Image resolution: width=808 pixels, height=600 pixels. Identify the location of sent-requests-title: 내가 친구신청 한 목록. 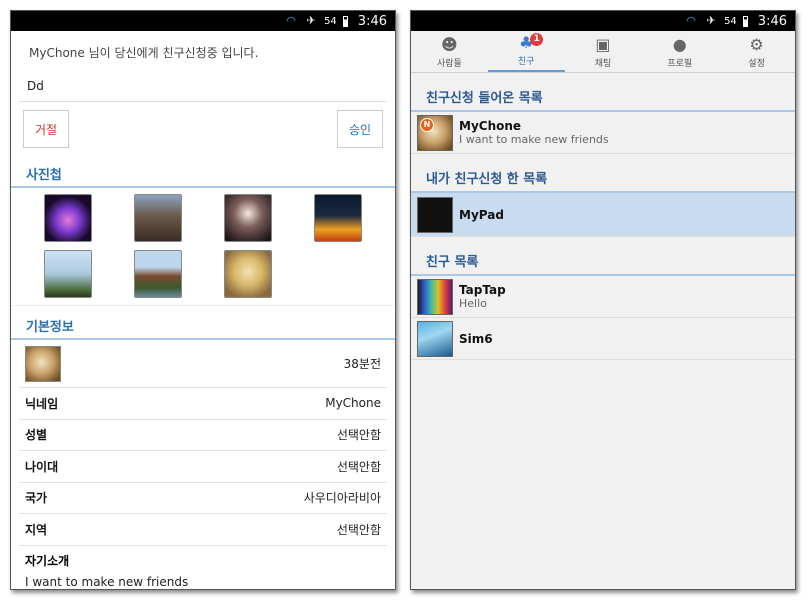
(603, 173).